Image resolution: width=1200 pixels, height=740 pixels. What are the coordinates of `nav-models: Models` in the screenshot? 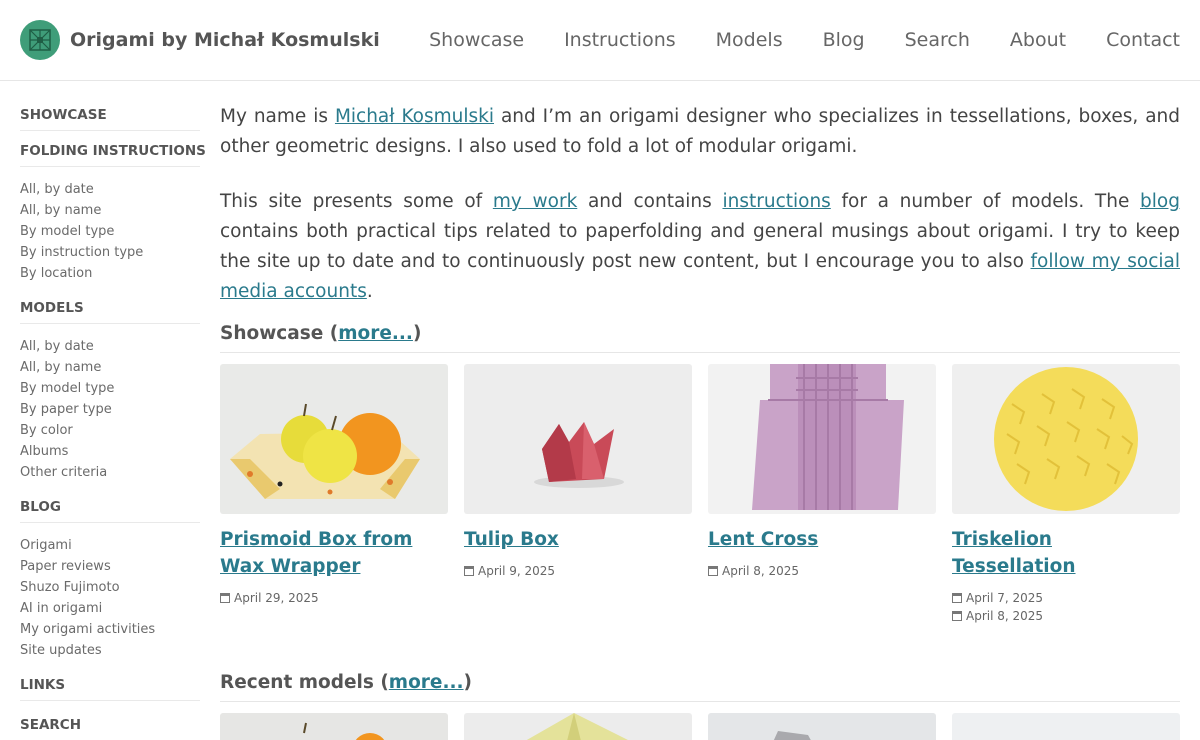 It's located at (749, 40).